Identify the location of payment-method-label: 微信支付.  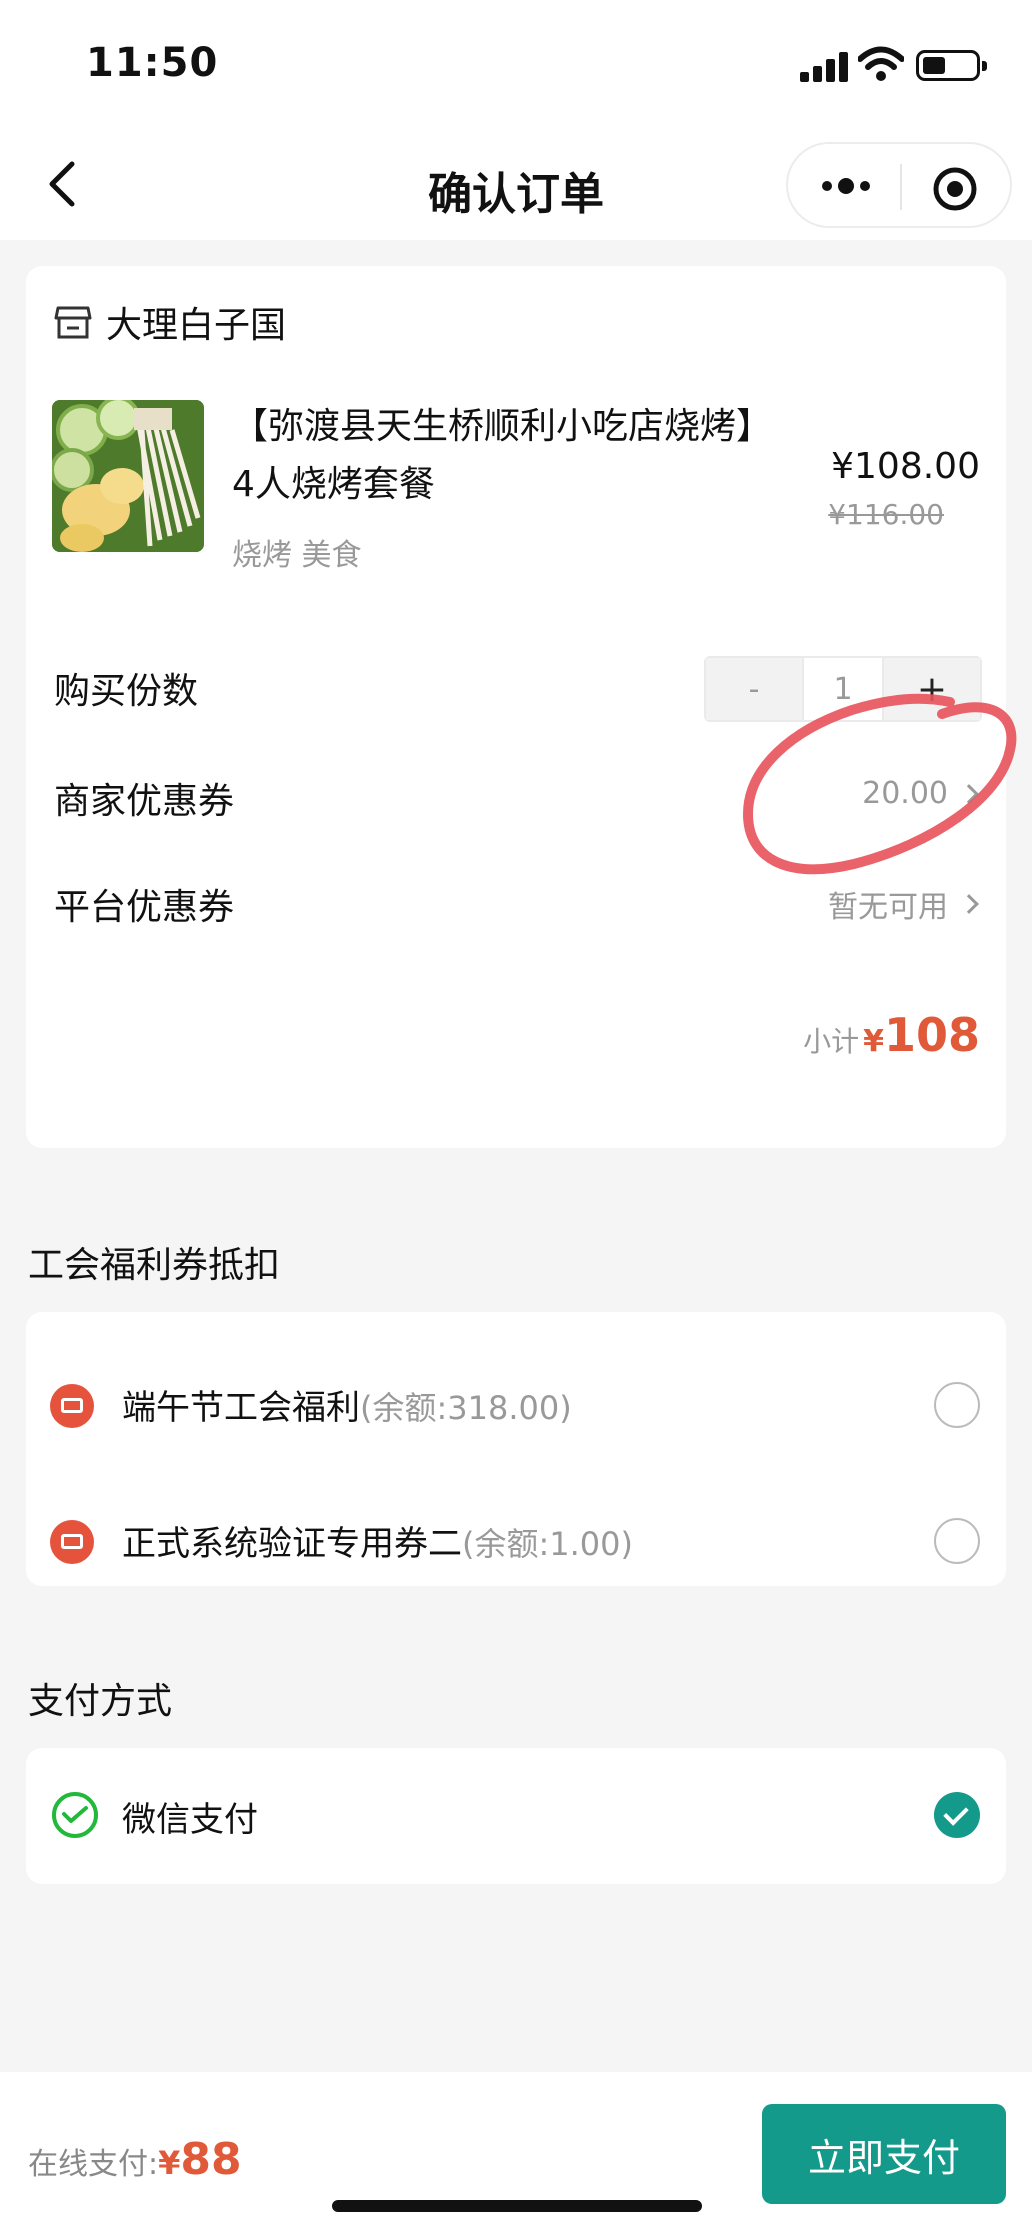
(190, 1820).